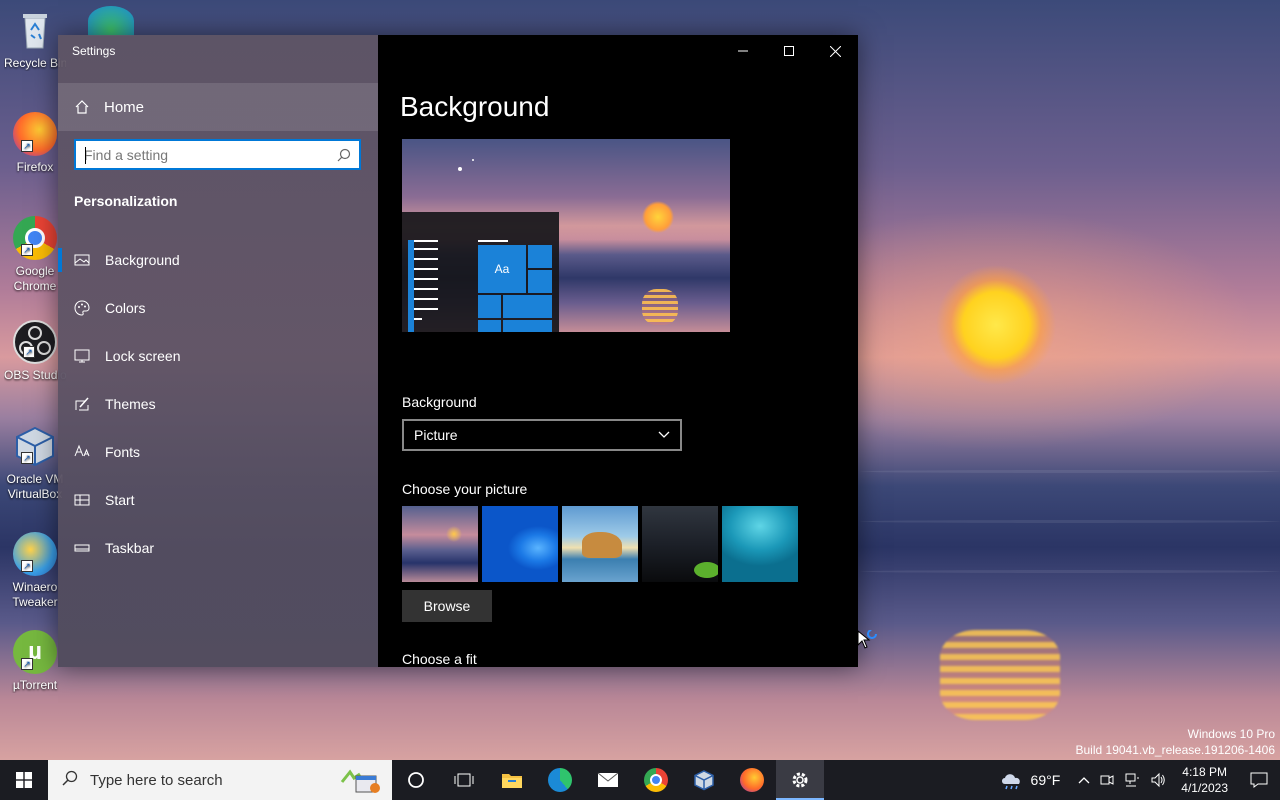 The height and width of the screenshot is (800, 1280). I want to click on meet-now-button, so click(1107, 780).